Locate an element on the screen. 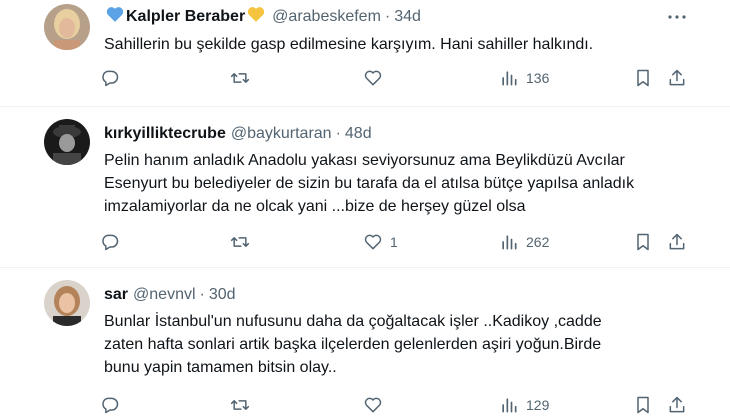 The height and width of the screenshot is (420, 730). user-handle: @arabeskefem is located at coordinates (326, 17).